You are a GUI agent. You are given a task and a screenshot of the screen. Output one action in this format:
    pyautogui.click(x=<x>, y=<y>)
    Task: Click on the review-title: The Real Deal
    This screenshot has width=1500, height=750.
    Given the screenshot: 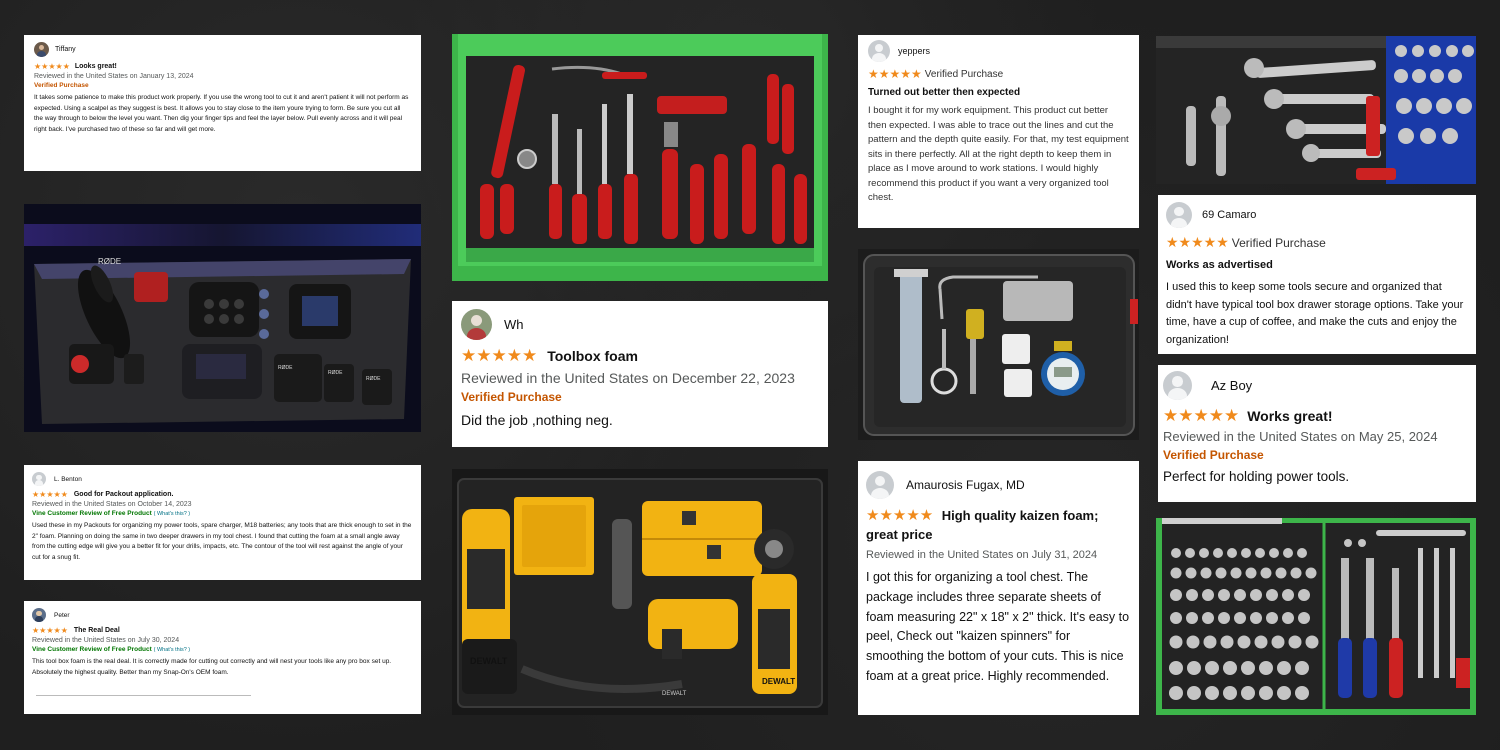 What is the action you would take?
    pyautogui.click(x=97, y=630)
    